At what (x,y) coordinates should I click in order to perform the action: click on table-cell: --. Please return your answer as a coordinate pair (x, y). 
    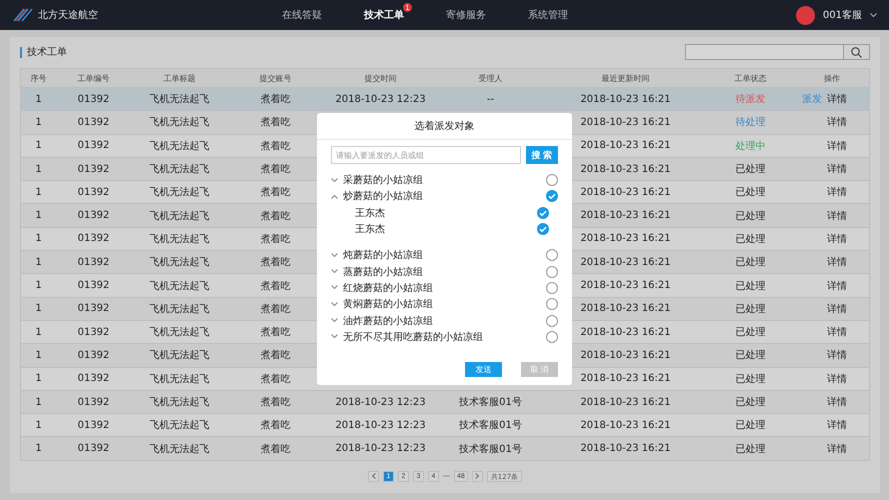
    Looking at the image, I should click on (490, 99).